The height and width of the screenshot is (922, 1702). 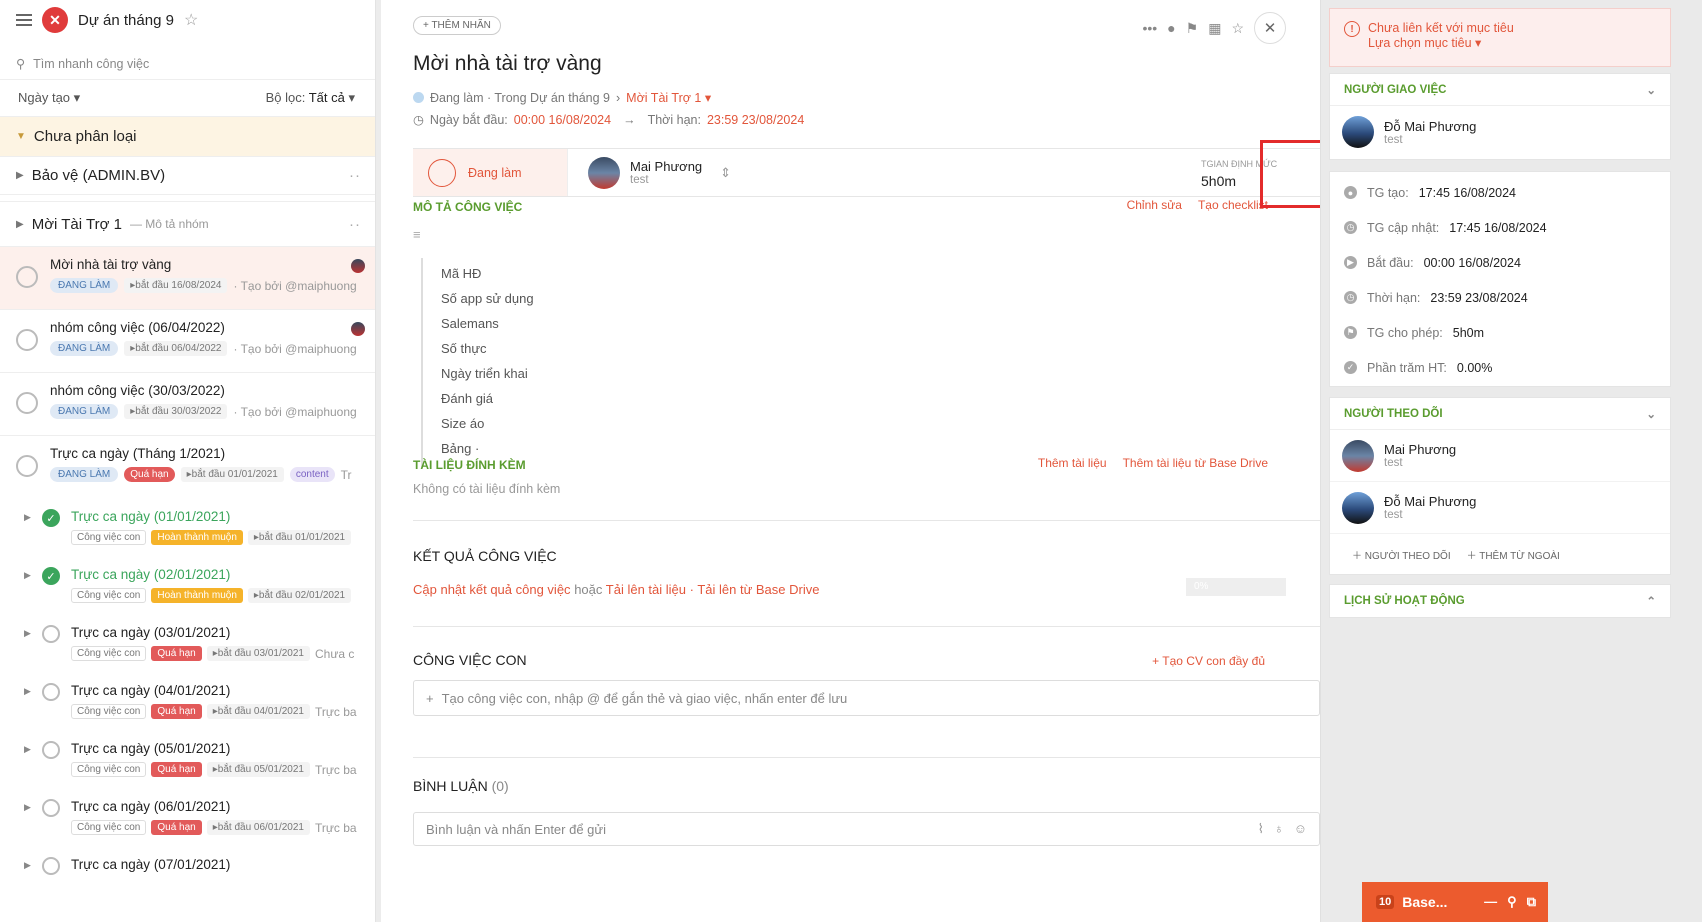 What do you see at coordinates (1474, 367) in the screenshot?
I see `info-value: 0.00%` at bounding box center [1474, 367].